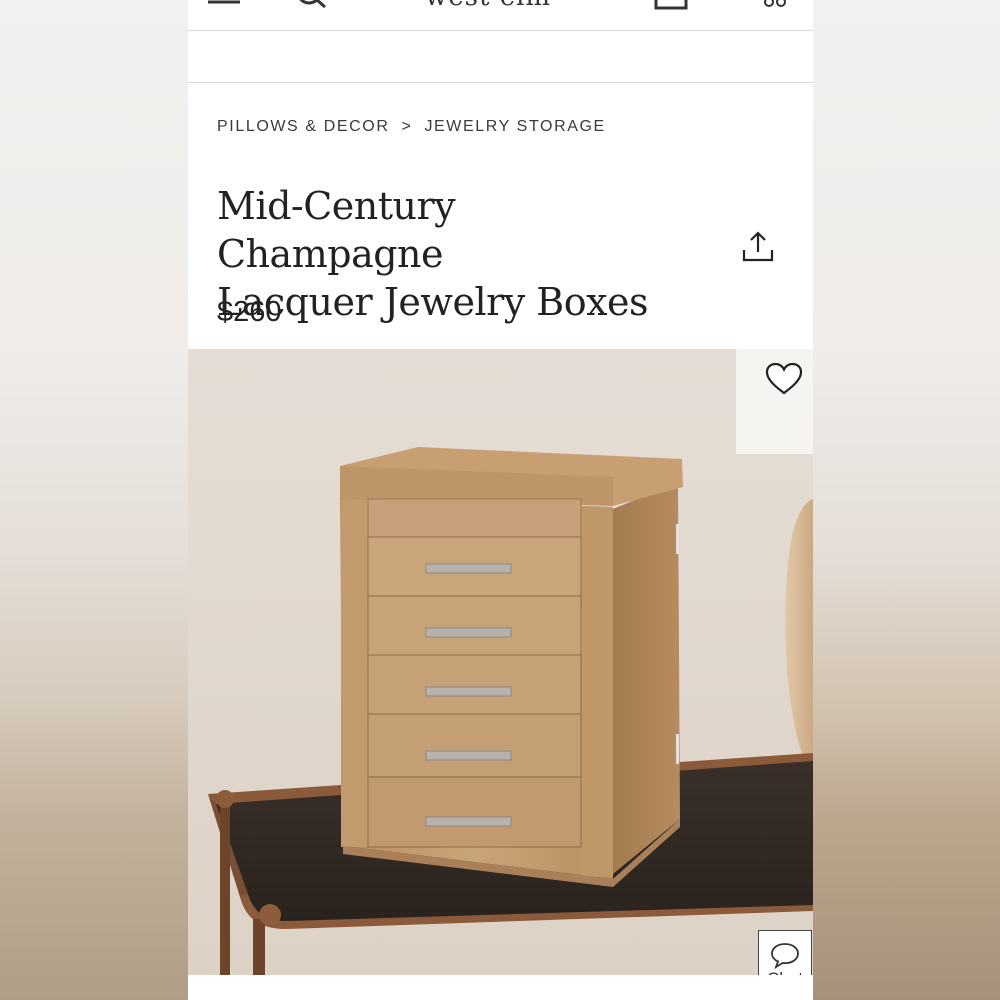 This screenshot has height=1000, width=1000. I want to click on chat-bubble-icon, so click(785, 956).